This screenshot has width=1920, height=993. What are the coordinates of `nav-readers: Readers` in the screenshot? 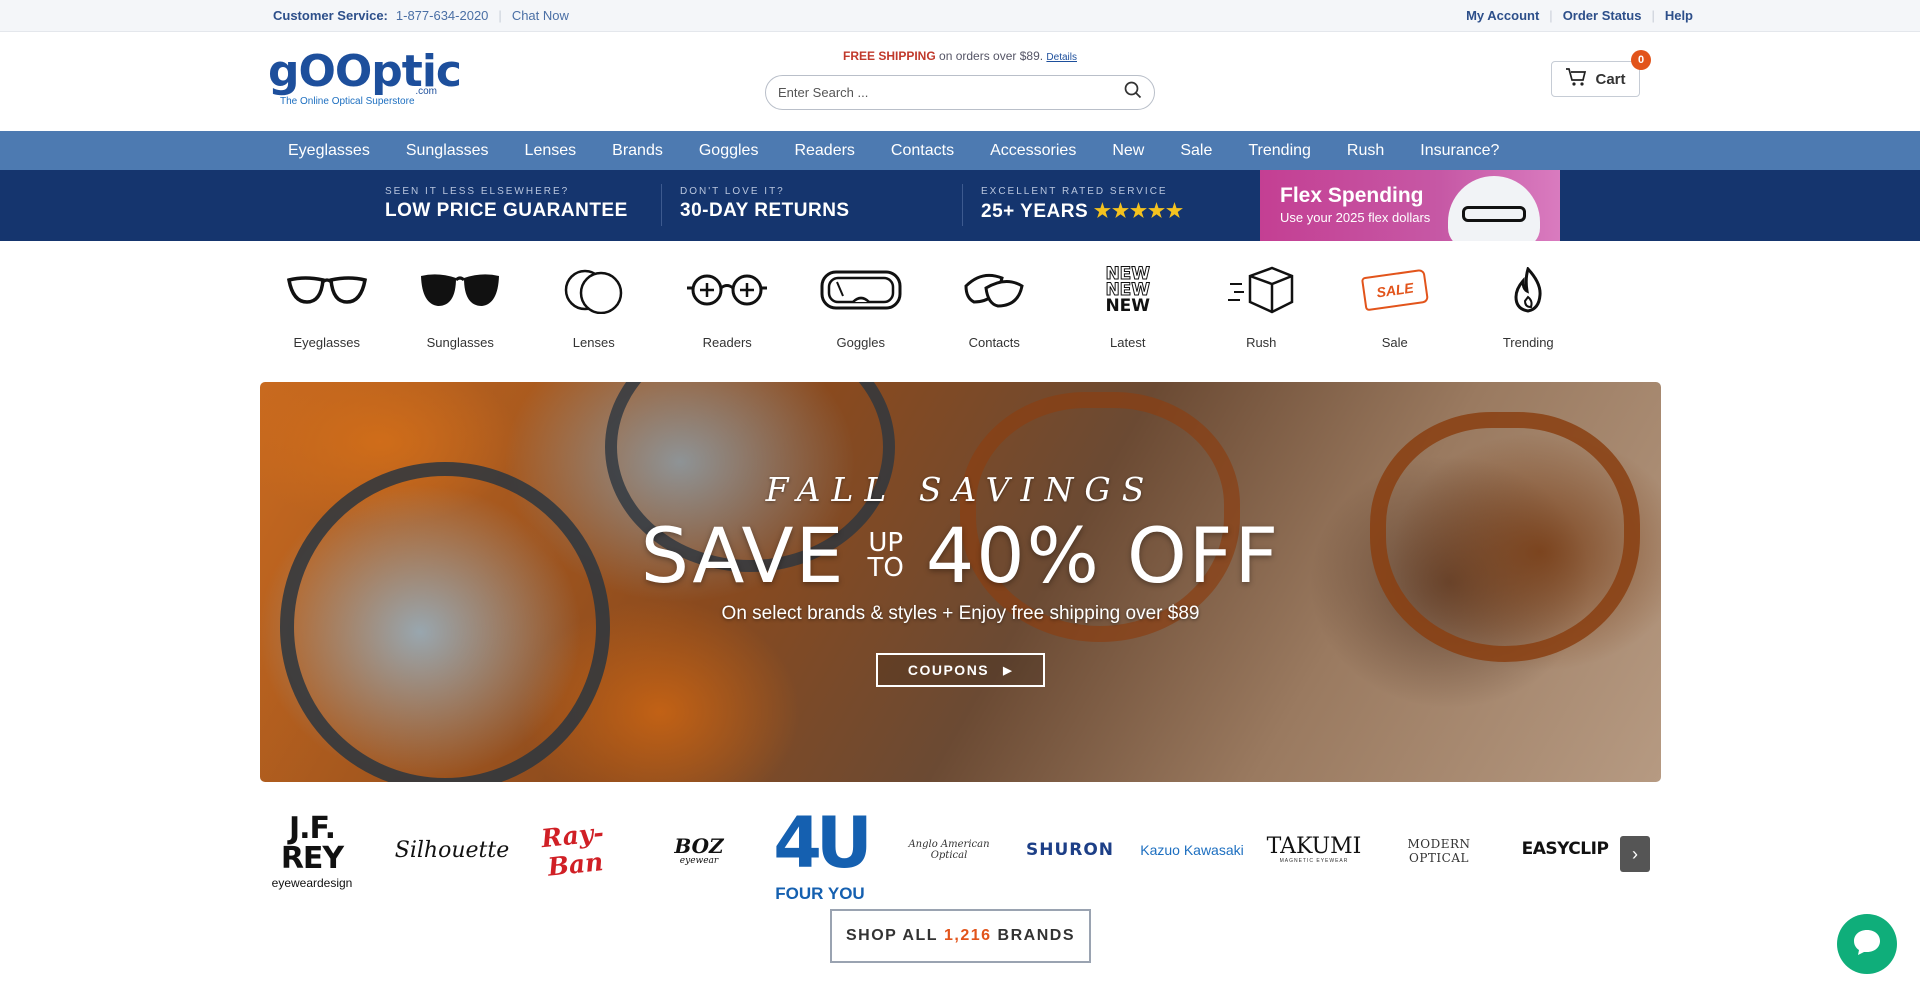 It's located at (824, 151).